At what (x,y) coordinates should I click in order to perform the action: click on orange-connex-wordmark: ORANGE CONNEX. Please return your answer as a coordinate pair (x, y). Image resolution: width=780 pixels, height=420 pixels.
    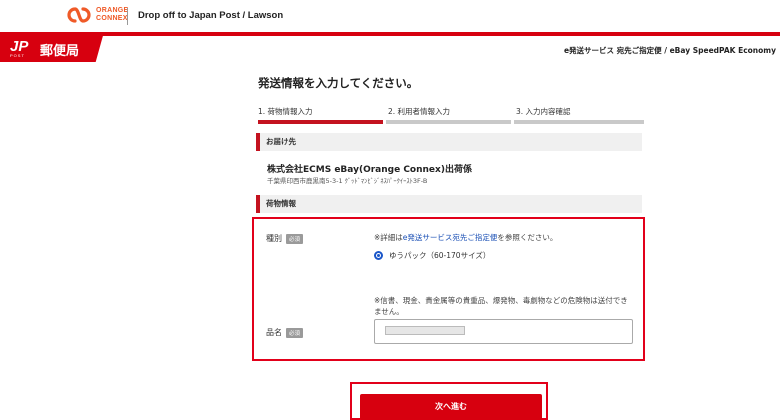
    Looking at the image, I should click on (112, 15).